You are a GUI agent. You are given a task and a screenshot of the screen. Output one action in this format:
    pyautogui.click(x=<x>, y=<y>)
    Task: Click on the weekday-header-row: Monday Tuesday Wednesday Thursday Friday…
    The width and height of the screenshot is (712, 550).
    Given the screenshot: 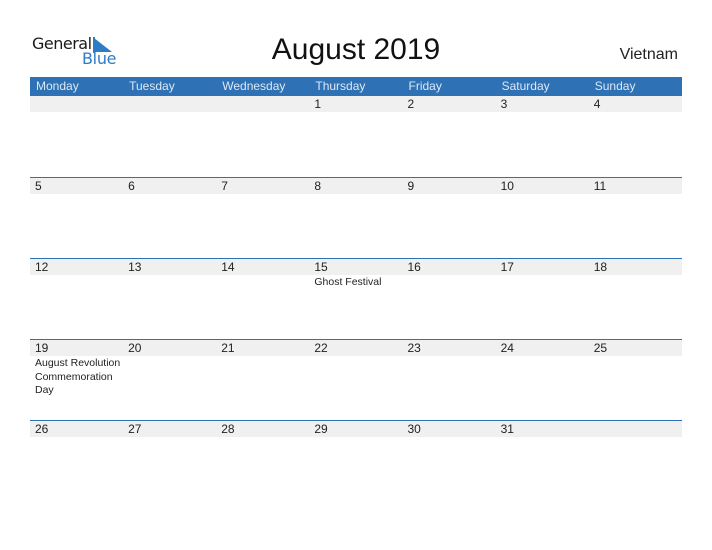 What is the action you would take?
    pyautogui.click(x=356, y=86)
    